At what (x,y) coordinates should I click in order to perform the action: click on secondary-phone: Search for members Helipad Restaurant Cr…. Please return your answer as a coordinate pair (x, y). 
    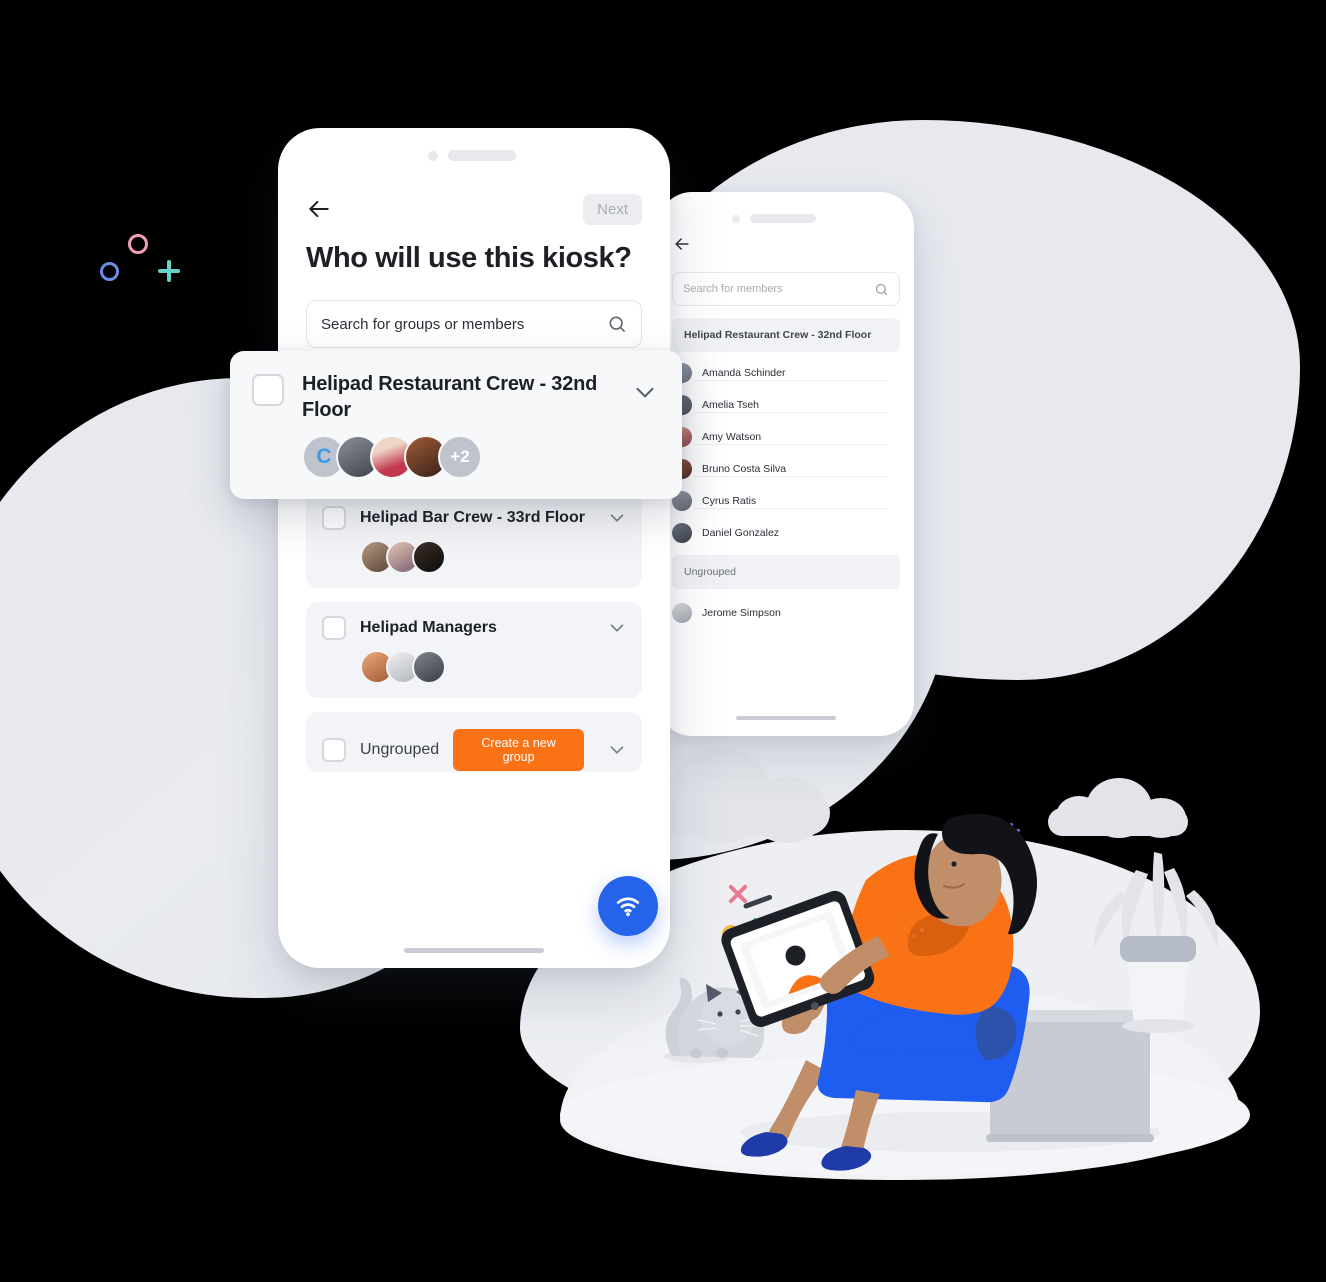
    Looking at the image, I should click on (786, 464).